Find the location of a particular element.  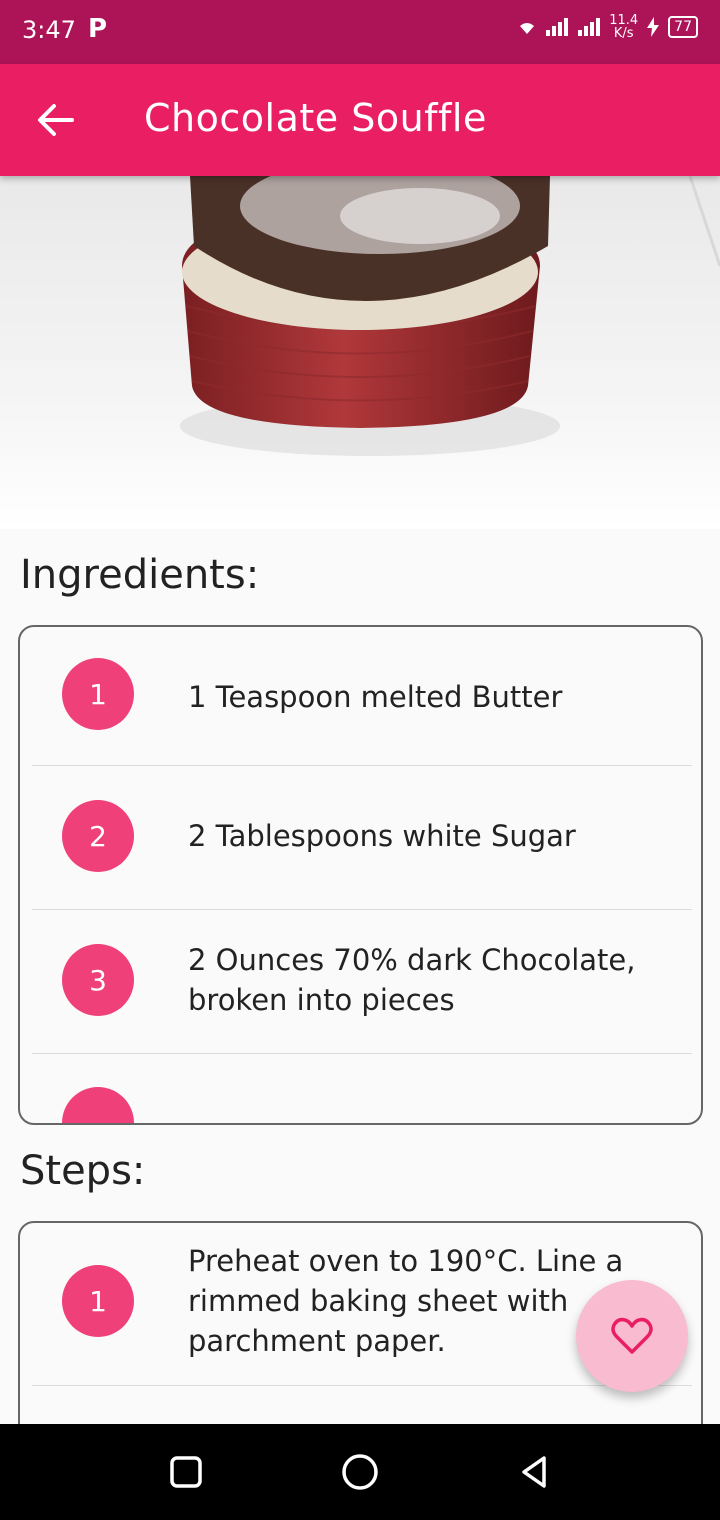

arrow-back-icon is located at coordinates (56, 120).